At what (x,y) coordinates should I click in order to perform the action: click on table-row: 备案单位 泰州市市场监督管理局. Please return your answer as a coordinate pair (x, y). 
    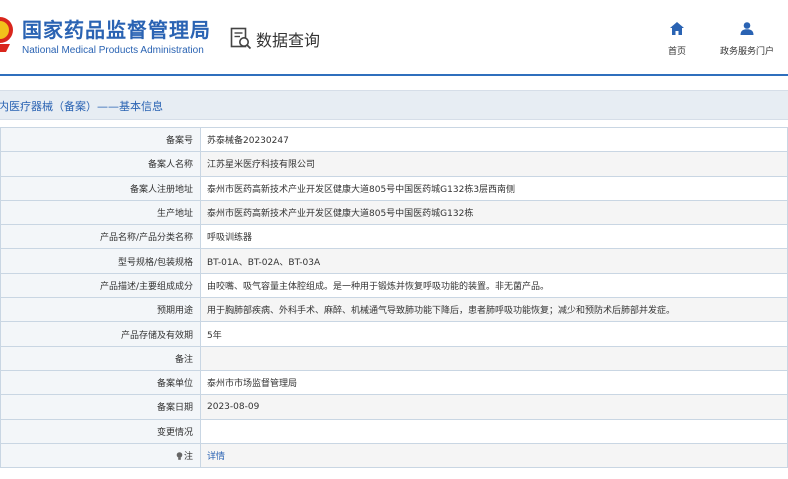
    Looking at the image, I should click on (394, 382).